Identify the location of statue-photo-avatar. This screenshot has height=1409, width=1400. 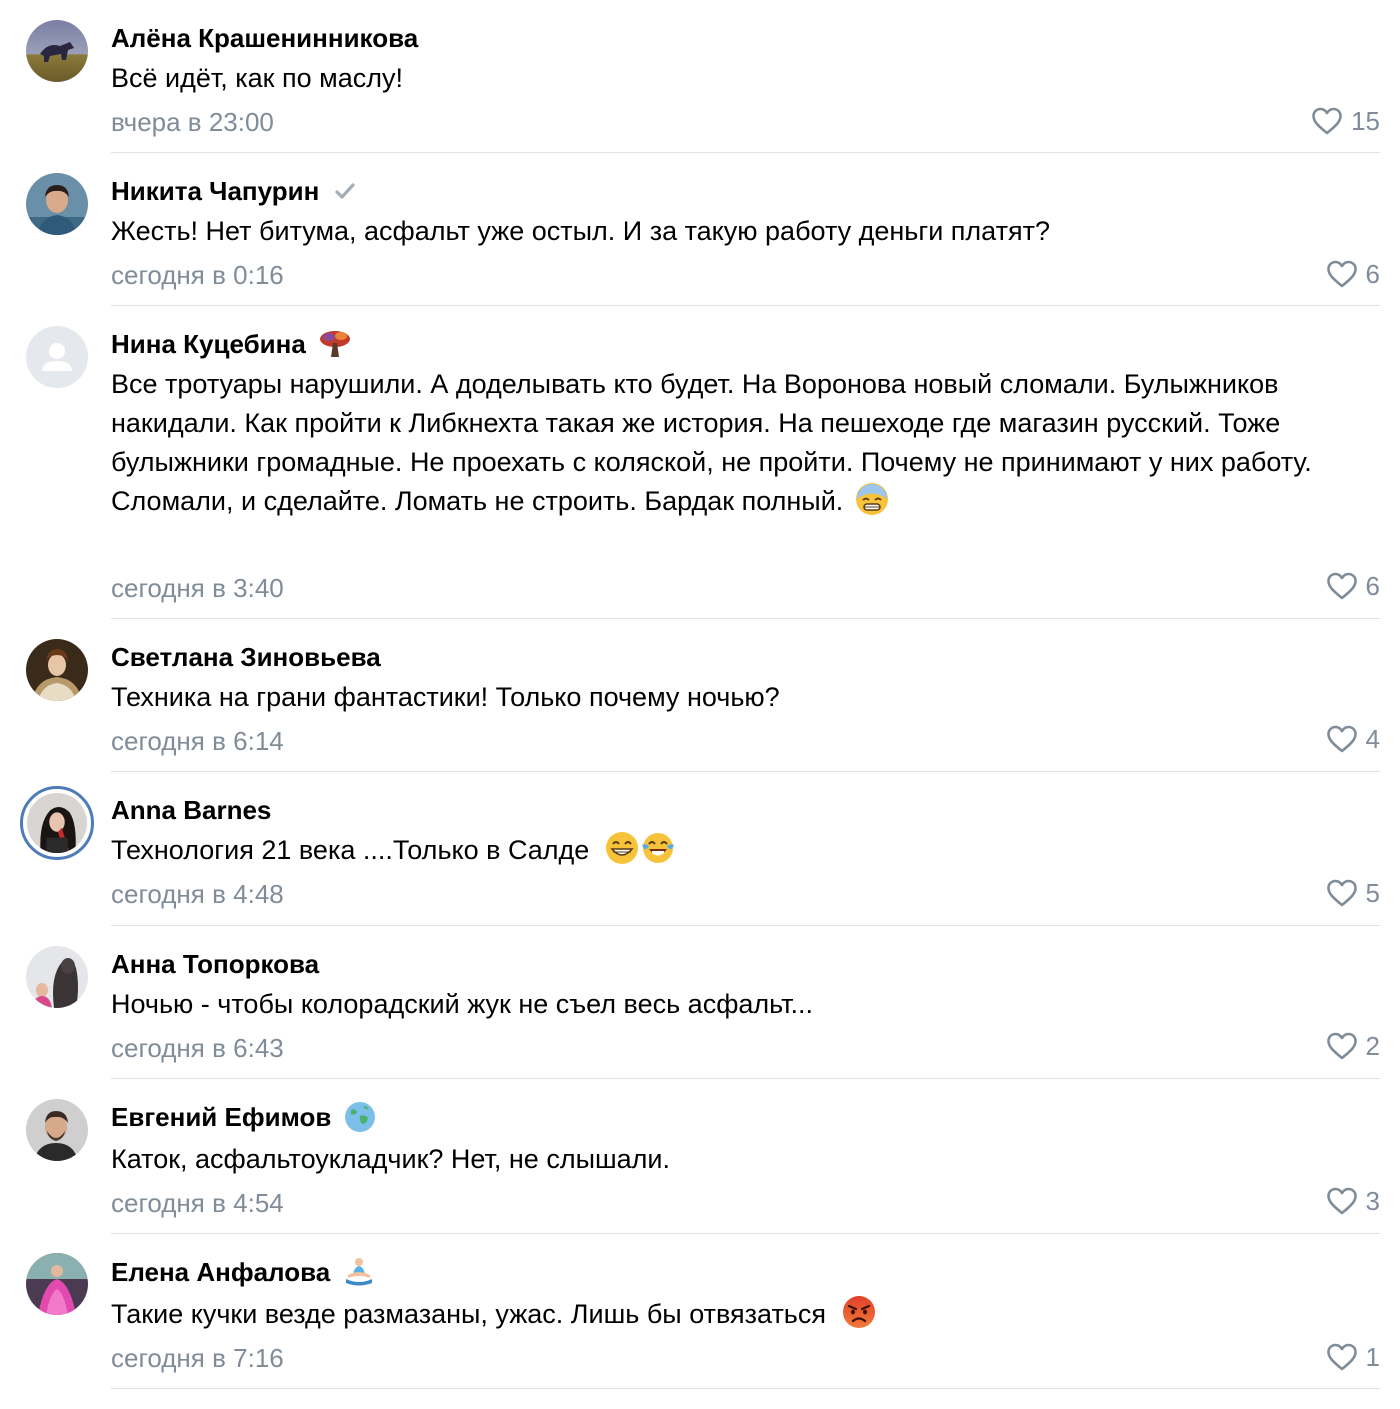
(57, 977).